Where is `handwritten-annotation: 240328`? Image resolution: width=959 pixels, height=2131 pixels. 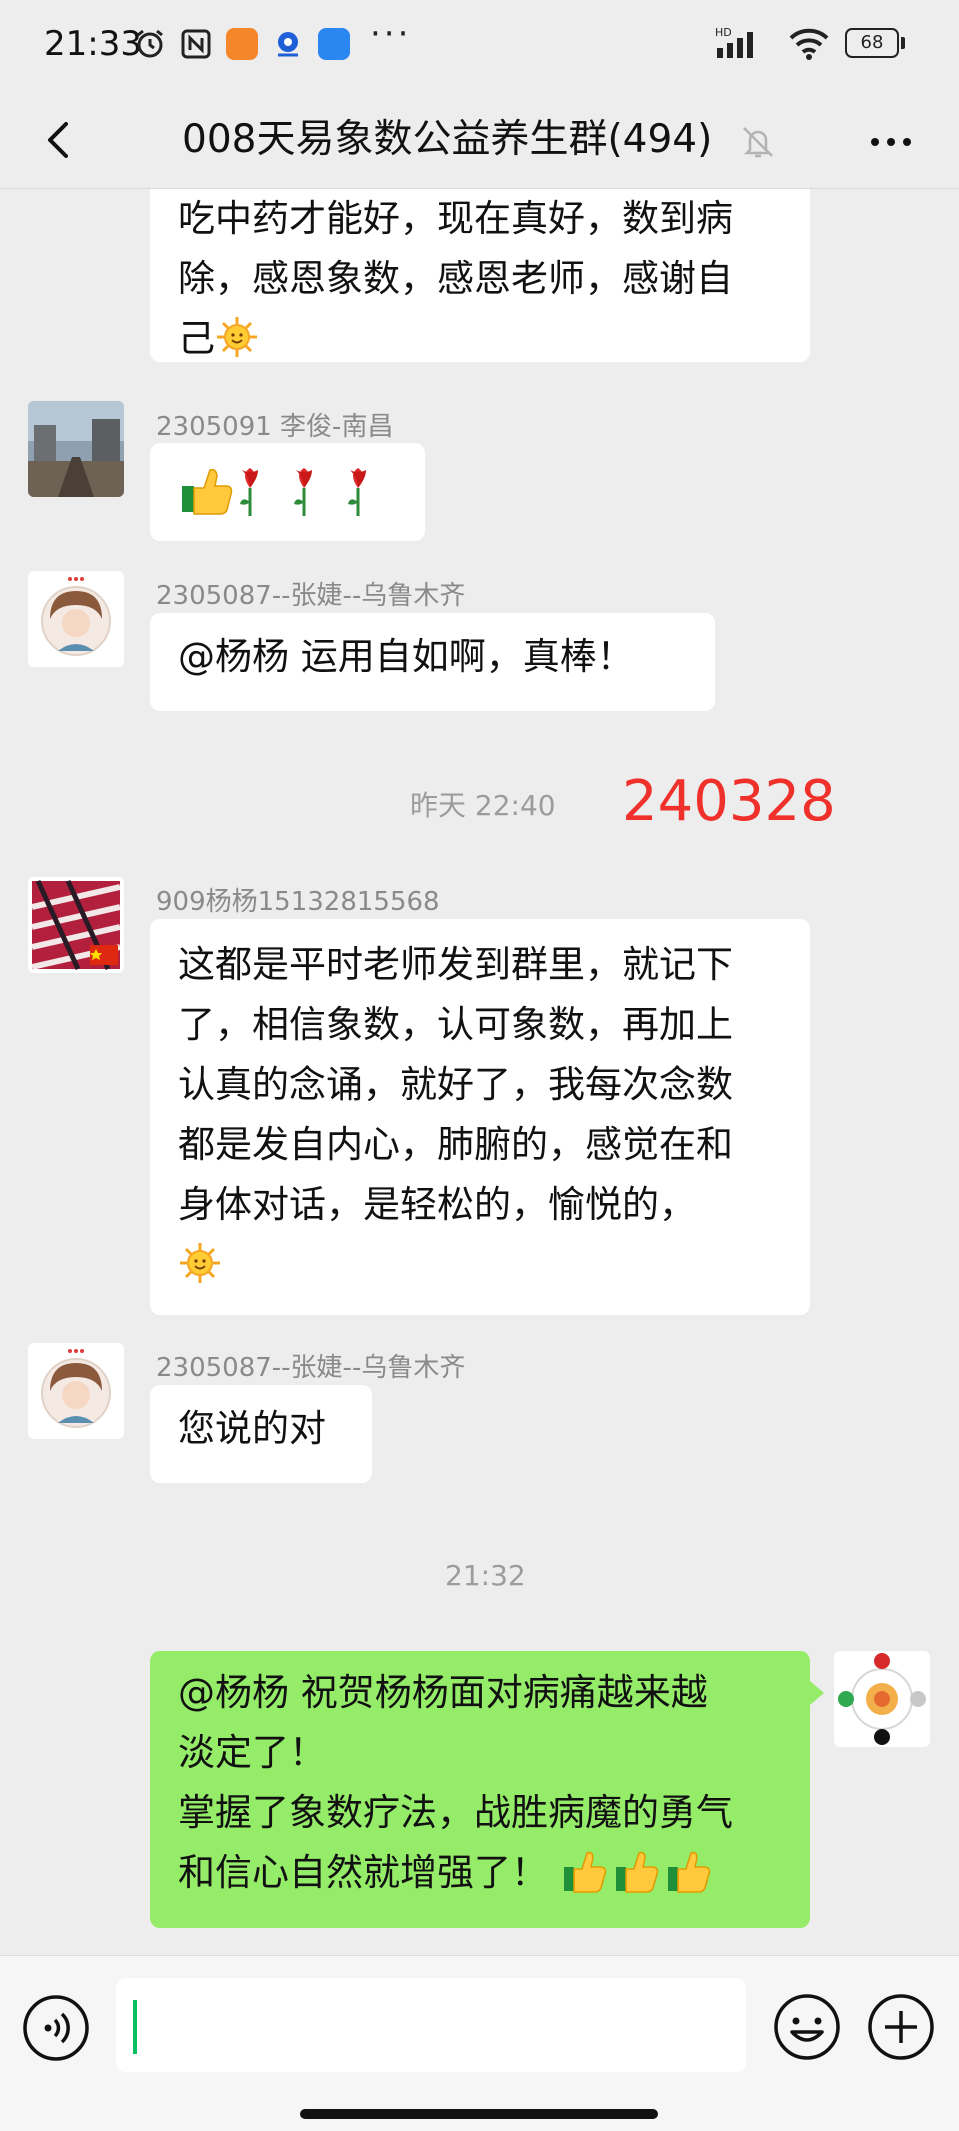 handwritten-annotation: 240328 is located at coordinates (729, 801).